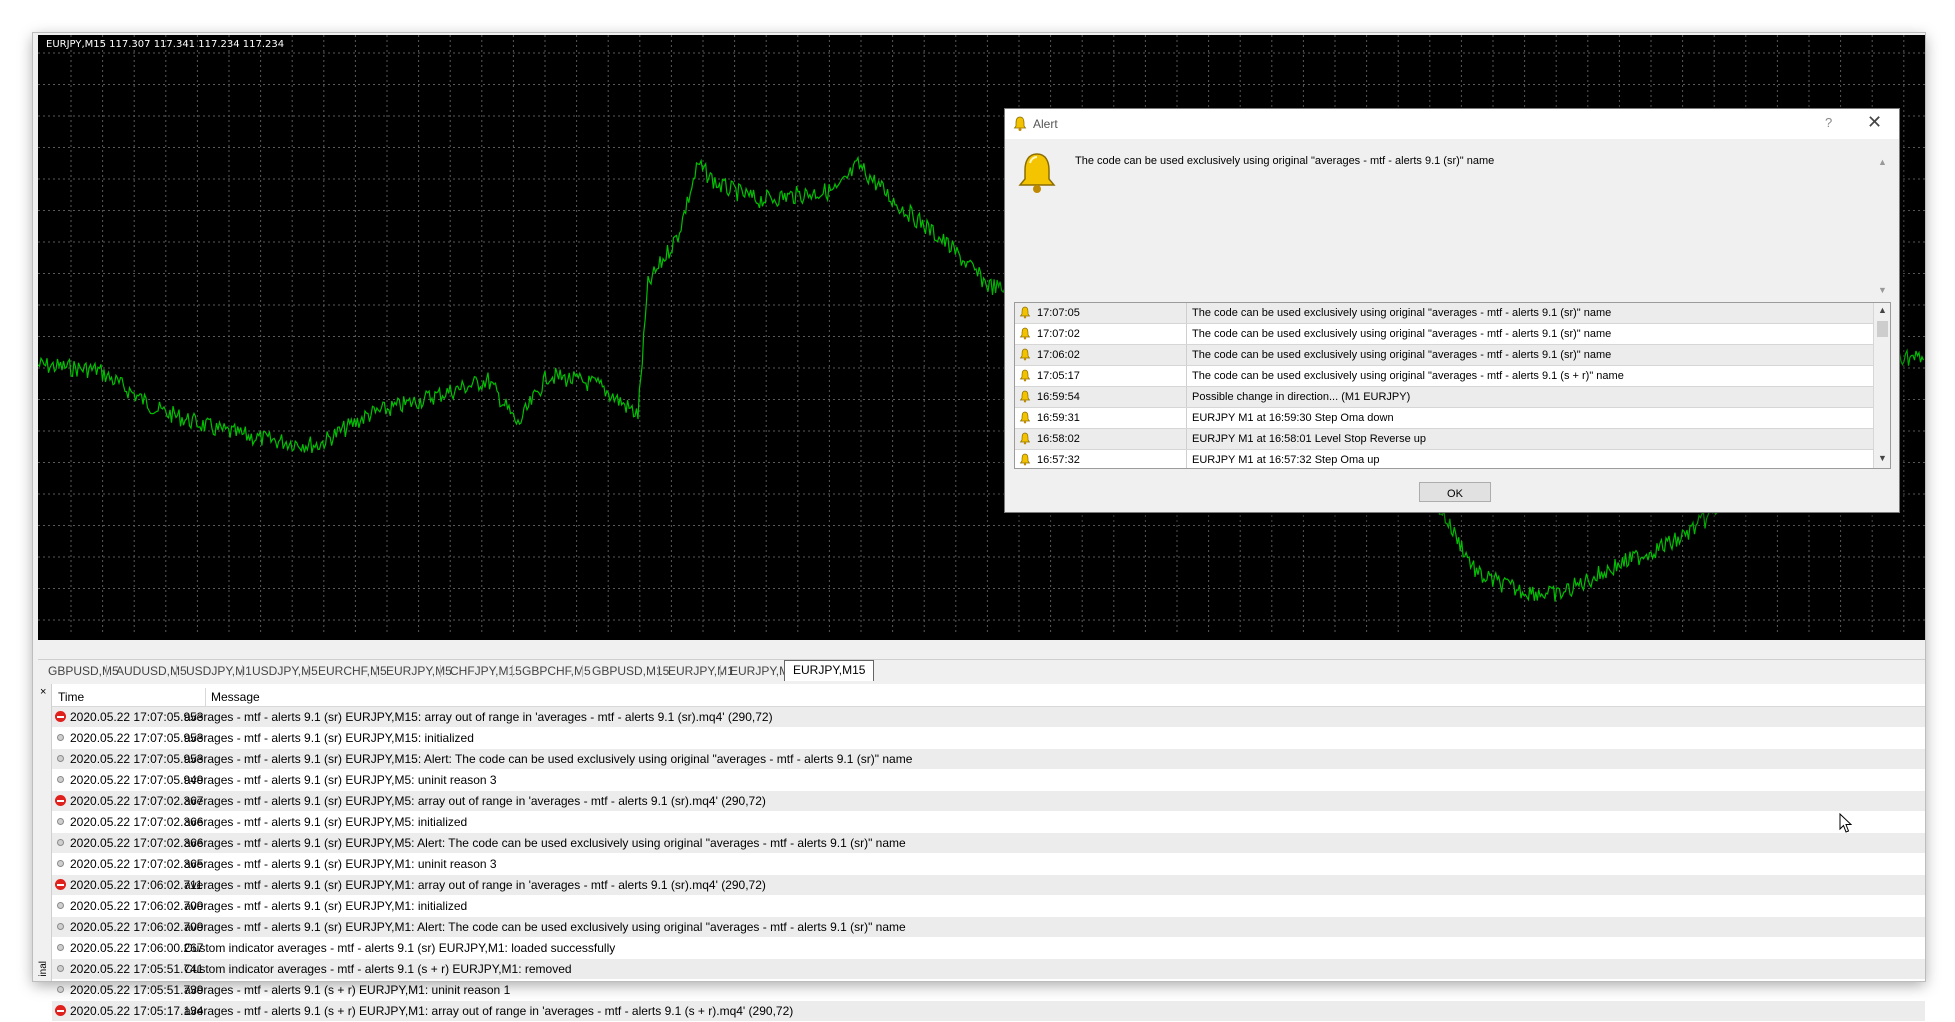  What do you see at coordinates (71, 697) in the screenshot?
I see `column-header-time: Time` at bounding box center [71, 697].